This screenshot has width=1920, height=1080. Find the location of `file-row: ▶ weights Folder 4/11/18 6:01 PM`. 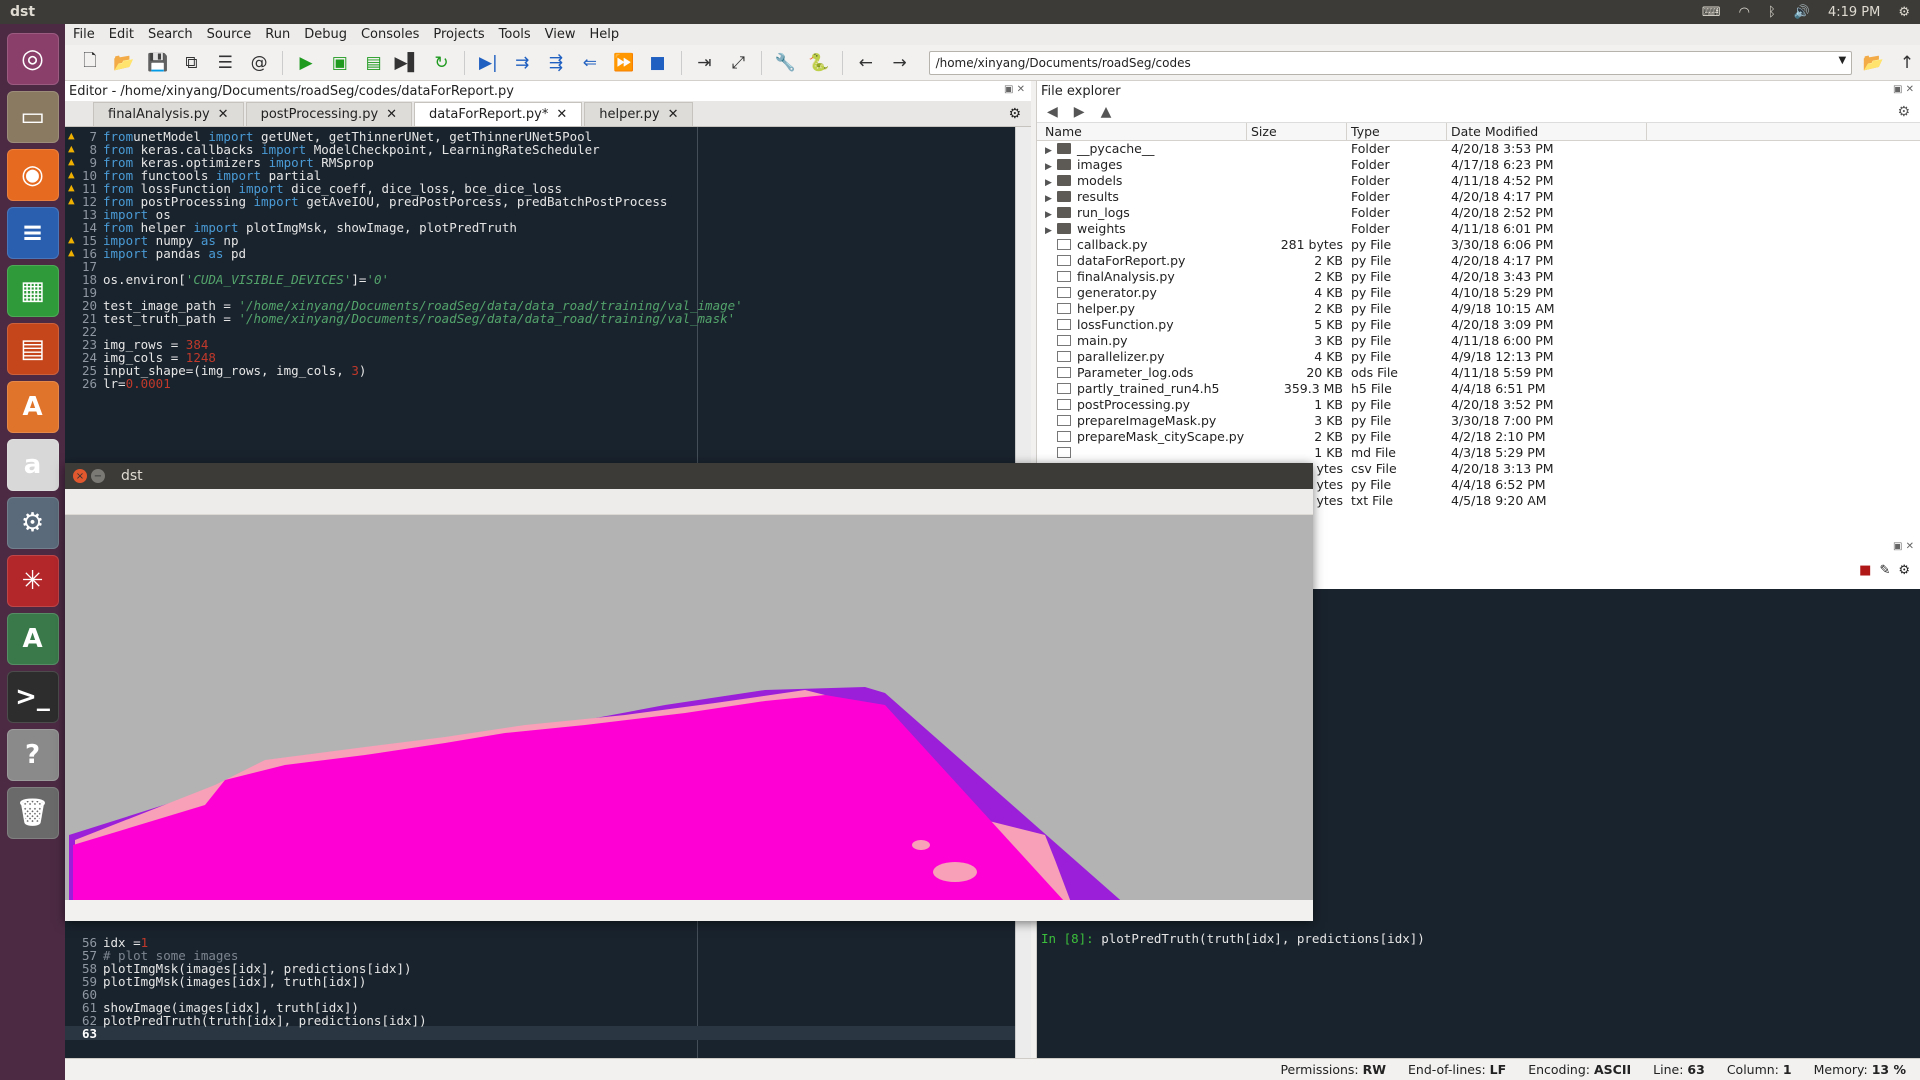

file-row: ▶ weights Folder 4/11/18 6:01 PM is located at coordinates (1478, 229).